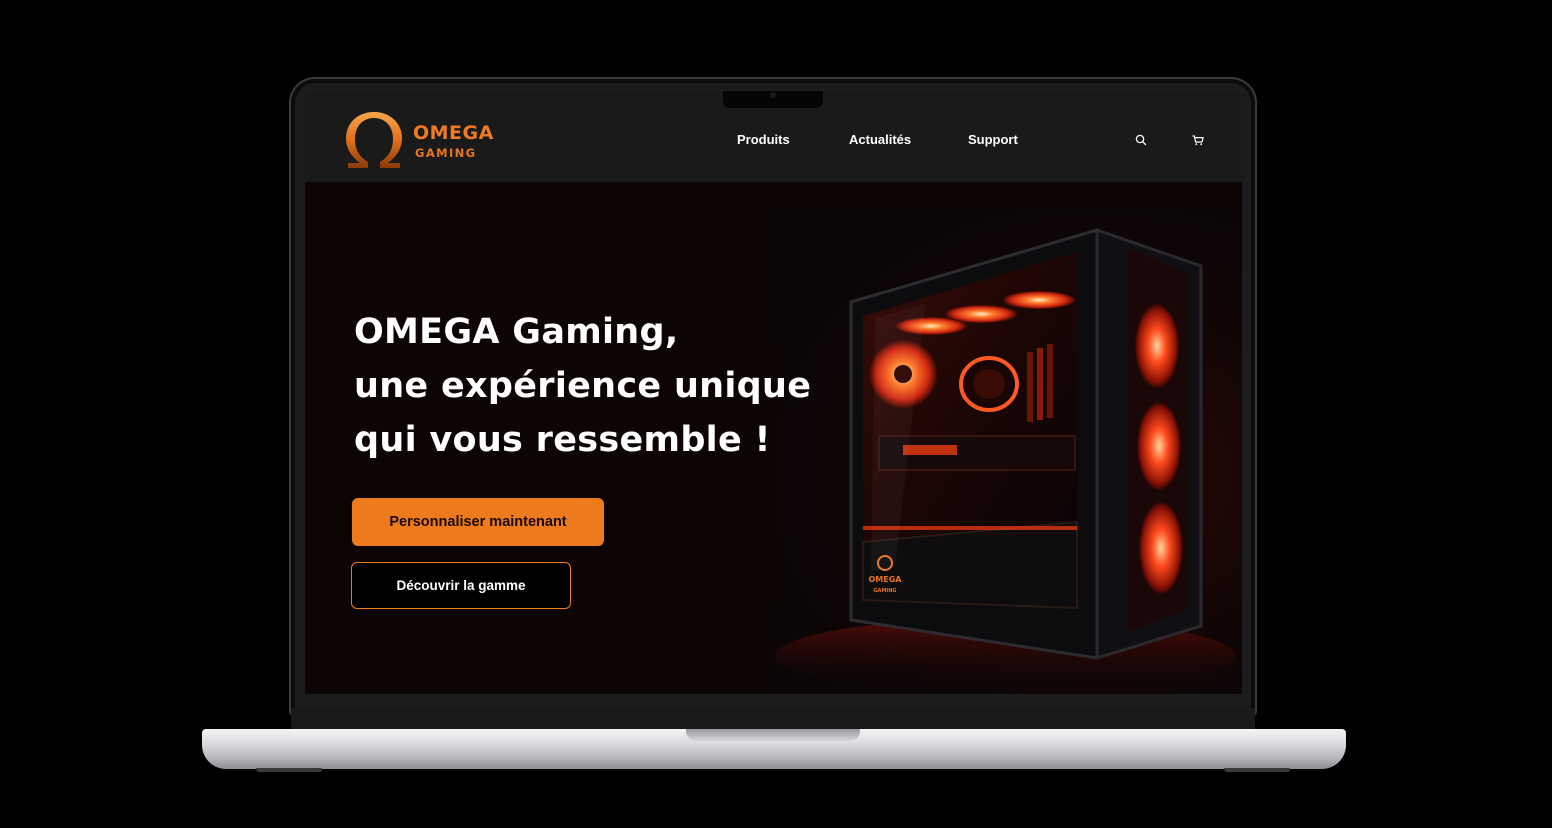 The image size is (1552, 828). Describe the element at coordinates (880, 139) in the screenshot. I see `nav-link-actualites: Actualités` at that location.